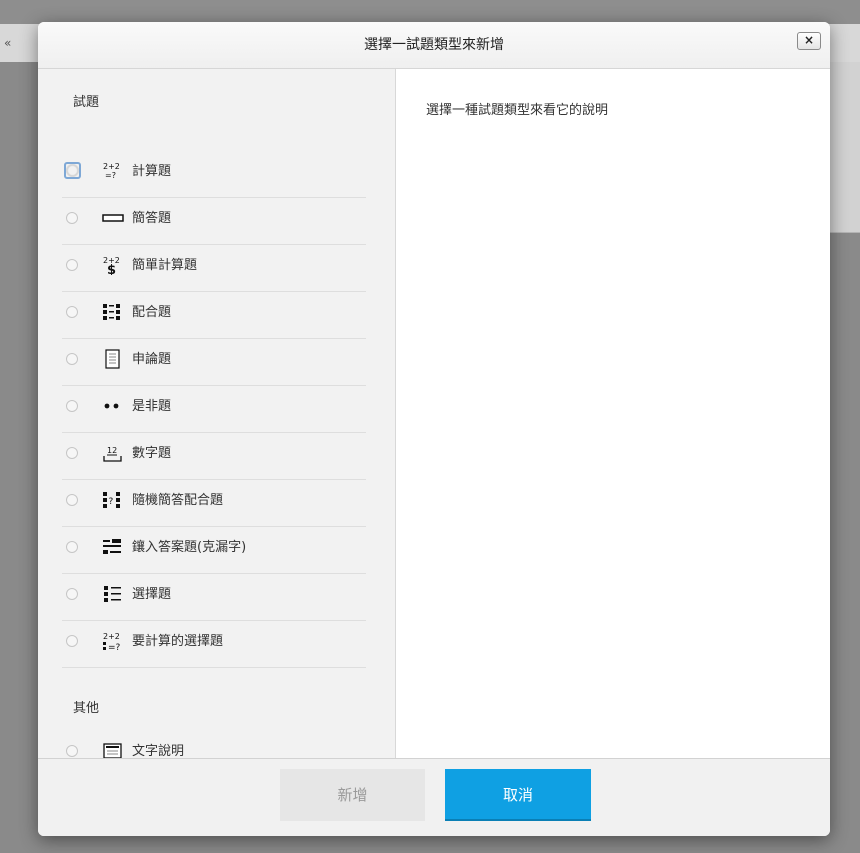  What do you see at coordinates (517, 110) in the screenshot?
I see `description-placeholder: 選擇一種試題類型來看它的說明` at bounding box center [517, 110].